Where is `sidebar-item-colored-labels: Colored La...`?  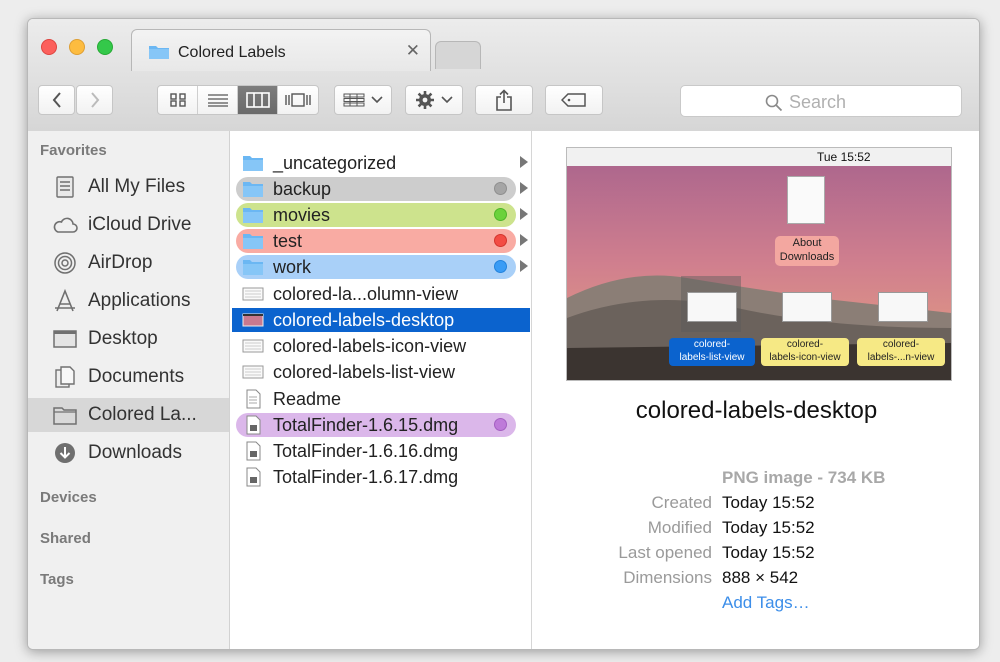
sidebar-item-colored-labels: Colored La... is located at coordinates (128, 415).